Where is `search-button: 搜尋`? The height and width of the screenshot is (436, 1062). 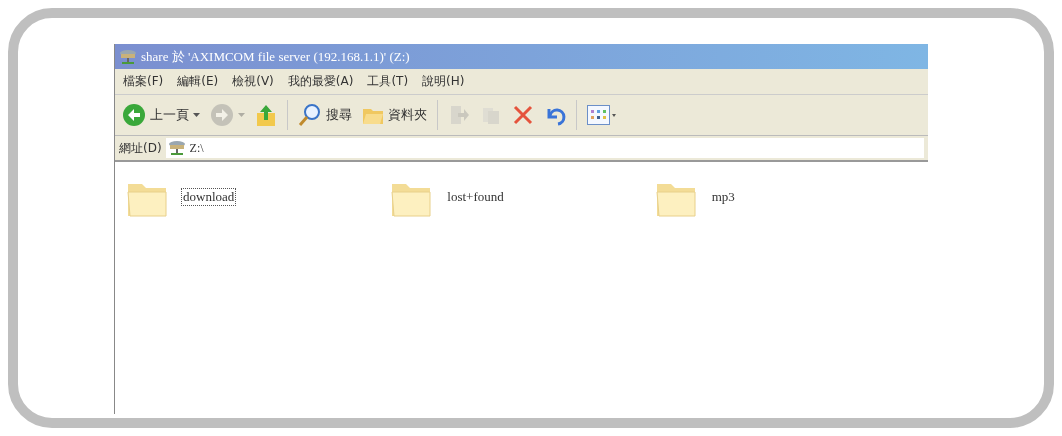 search-button: 搜尋 is located at coordinates (325, 115).